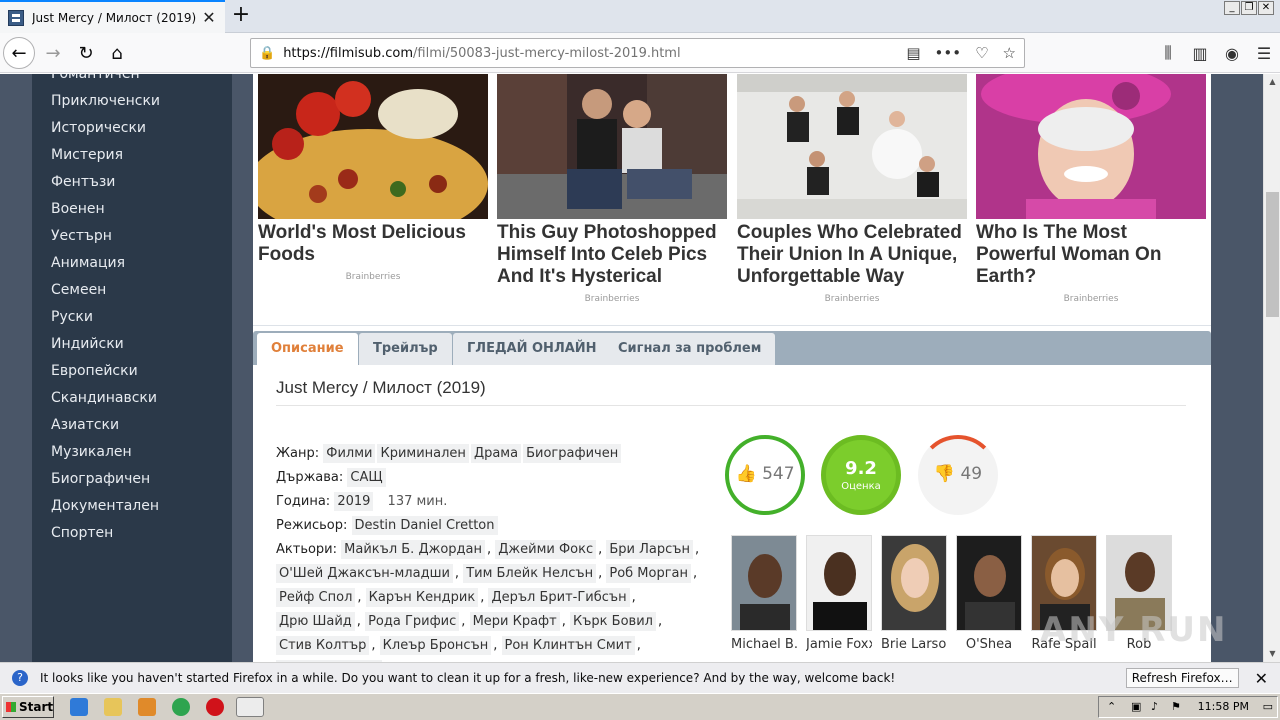  Describe the element at coordinates (117, 53) in the screenshot. I see `home-button: ⌂` at that location.